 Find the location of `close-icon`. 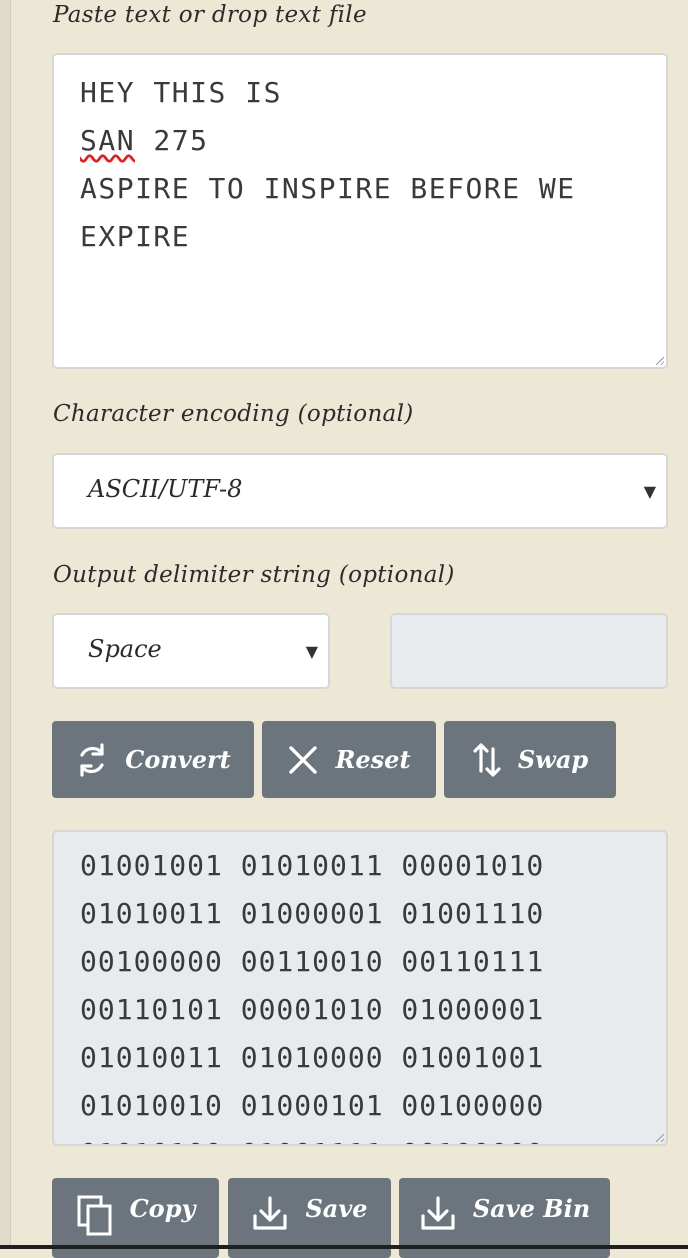

close-icon is located at coordinates (303, 759).